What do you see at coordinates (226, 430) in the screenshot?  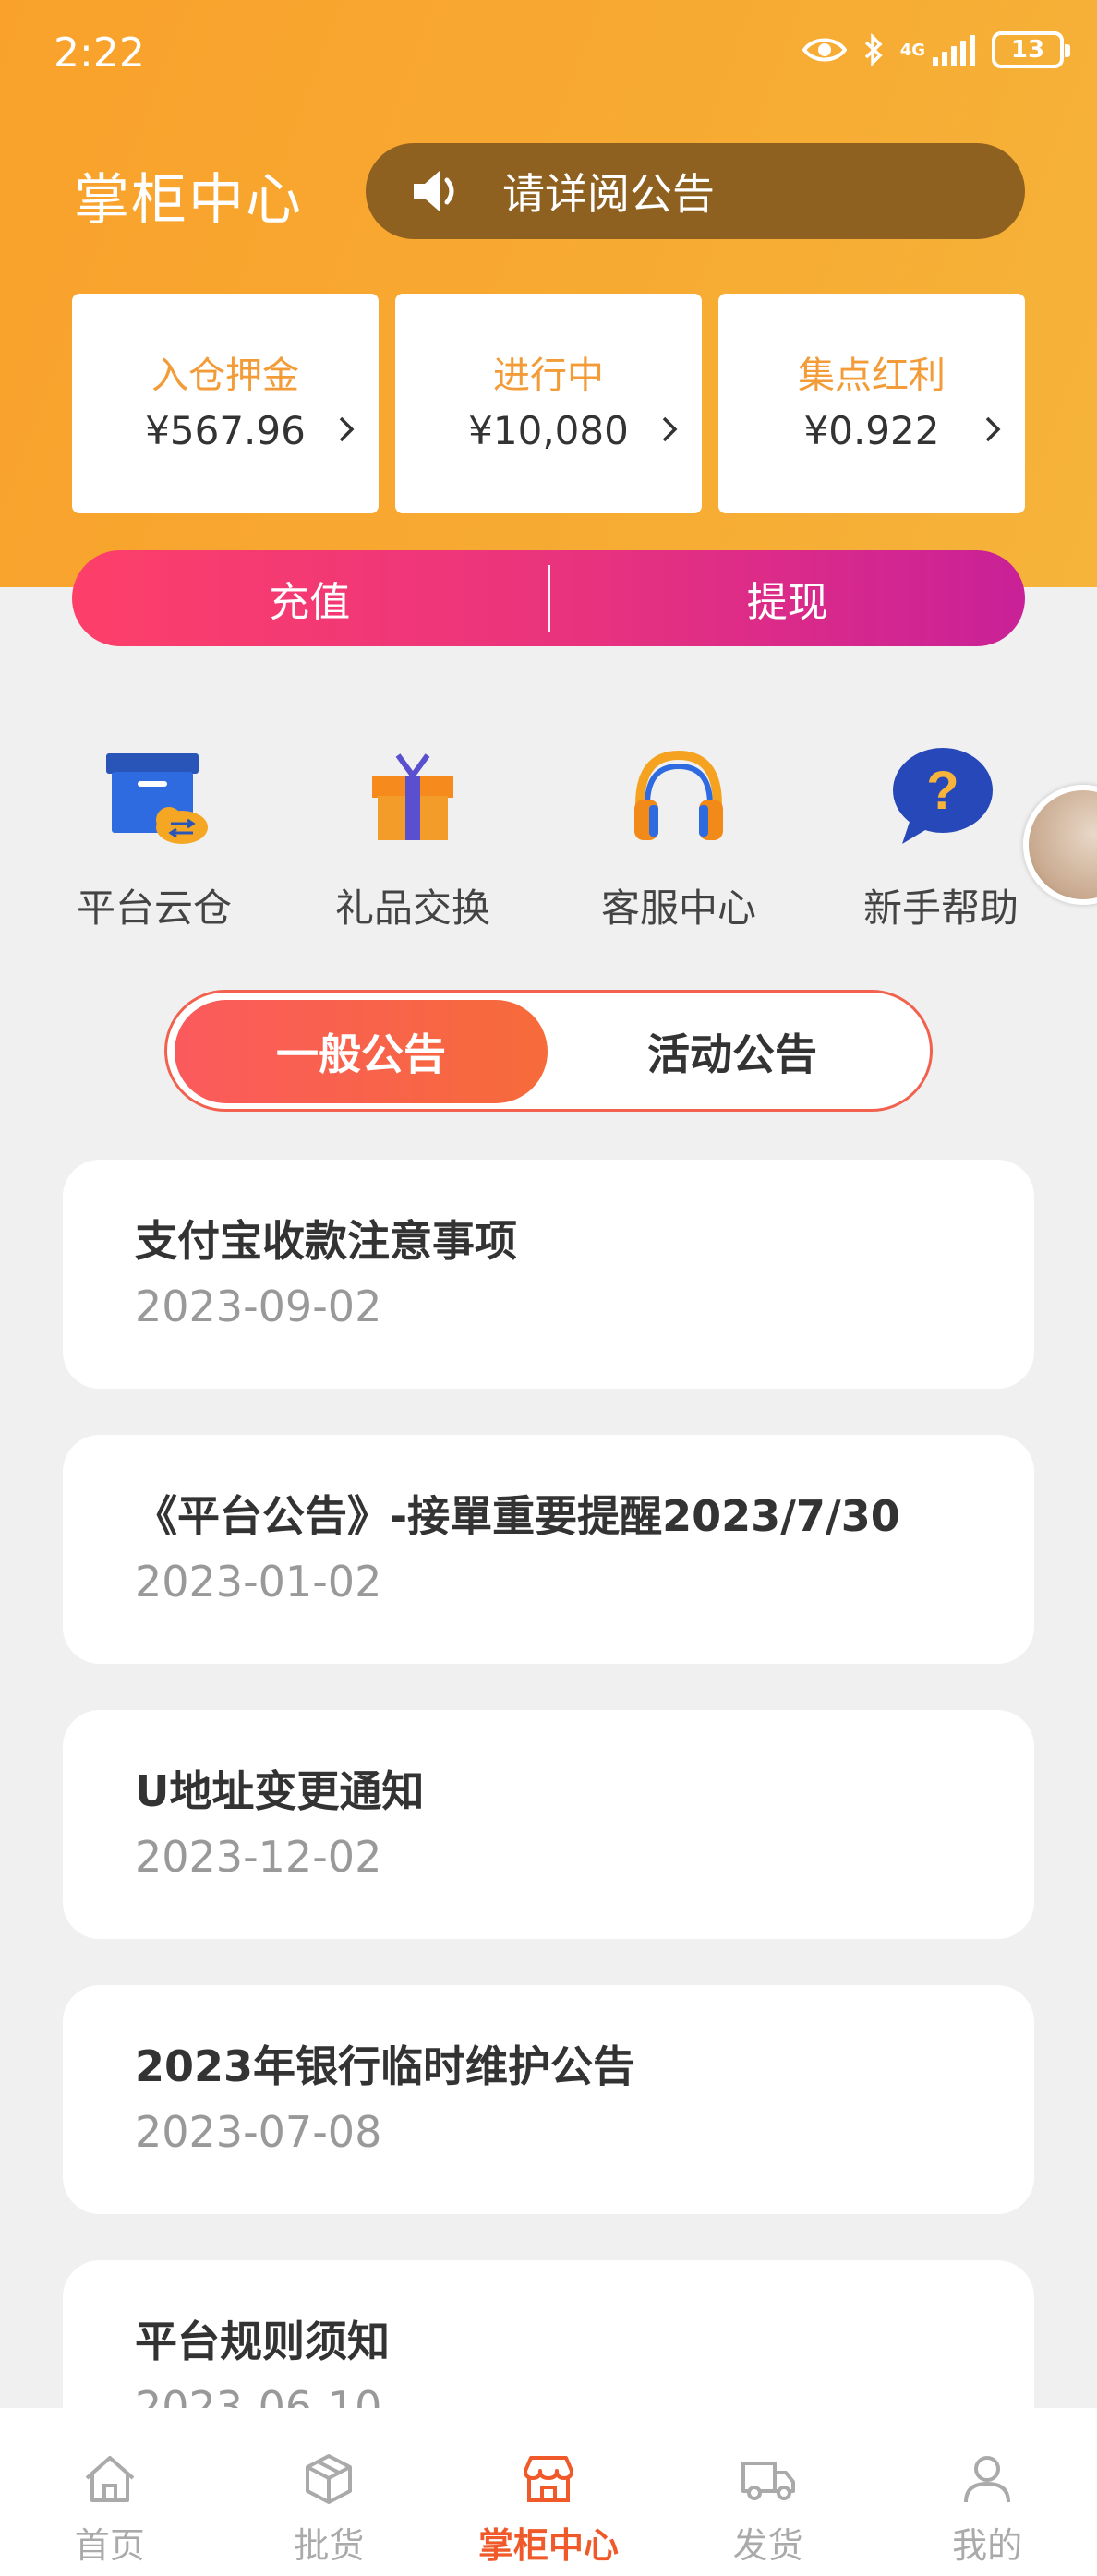 I see `stat-value: ¥567.96` at bounding box center [226, 430].